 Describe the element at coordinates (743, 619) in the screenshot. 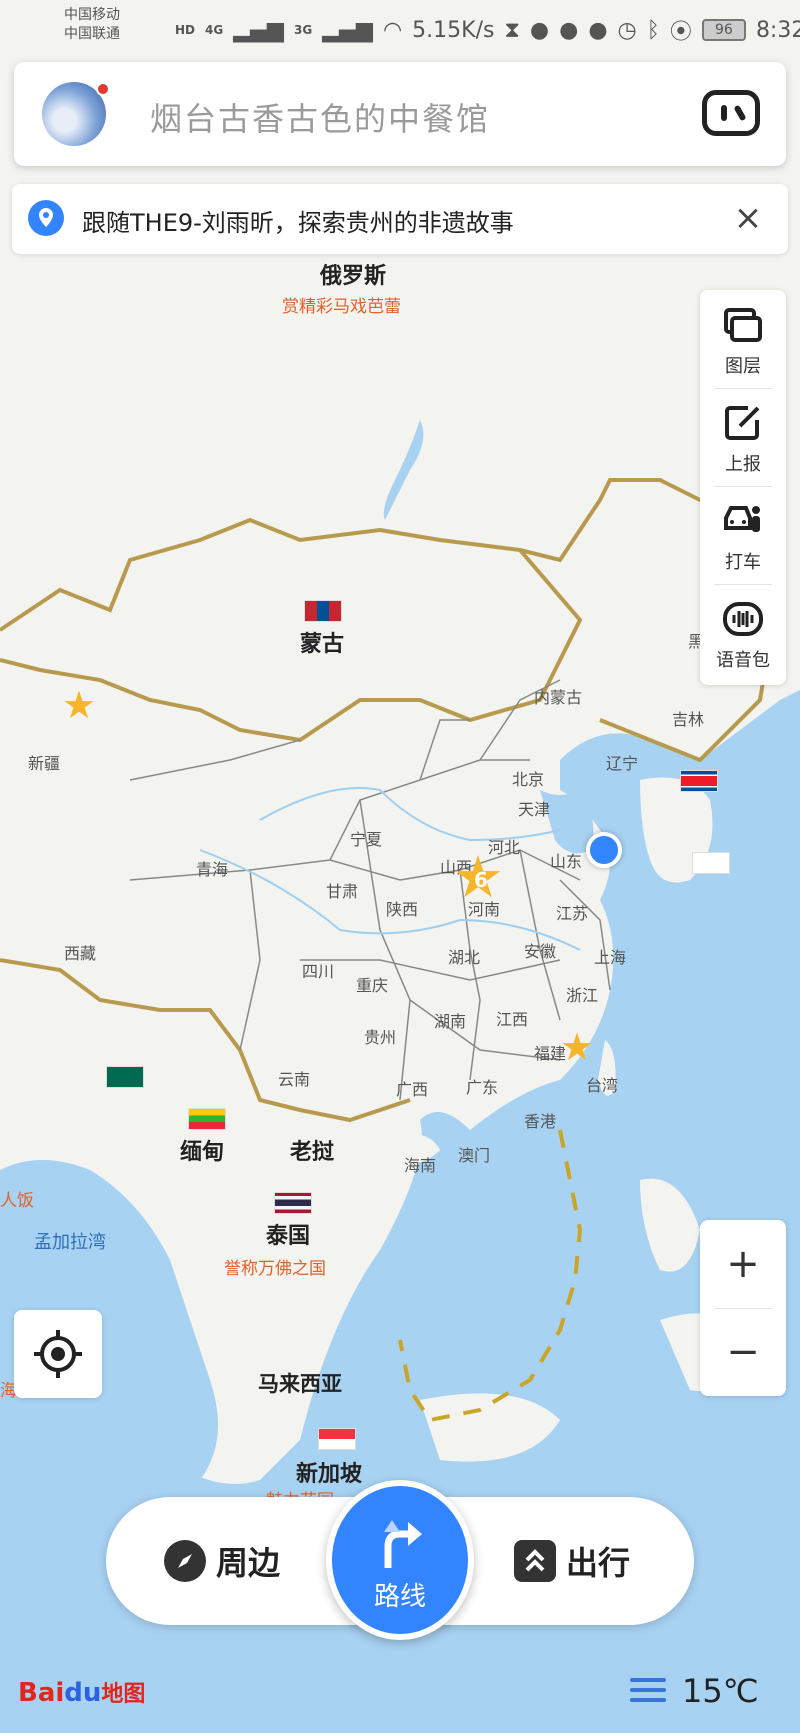

I see `voice-pack-icon` at that location.